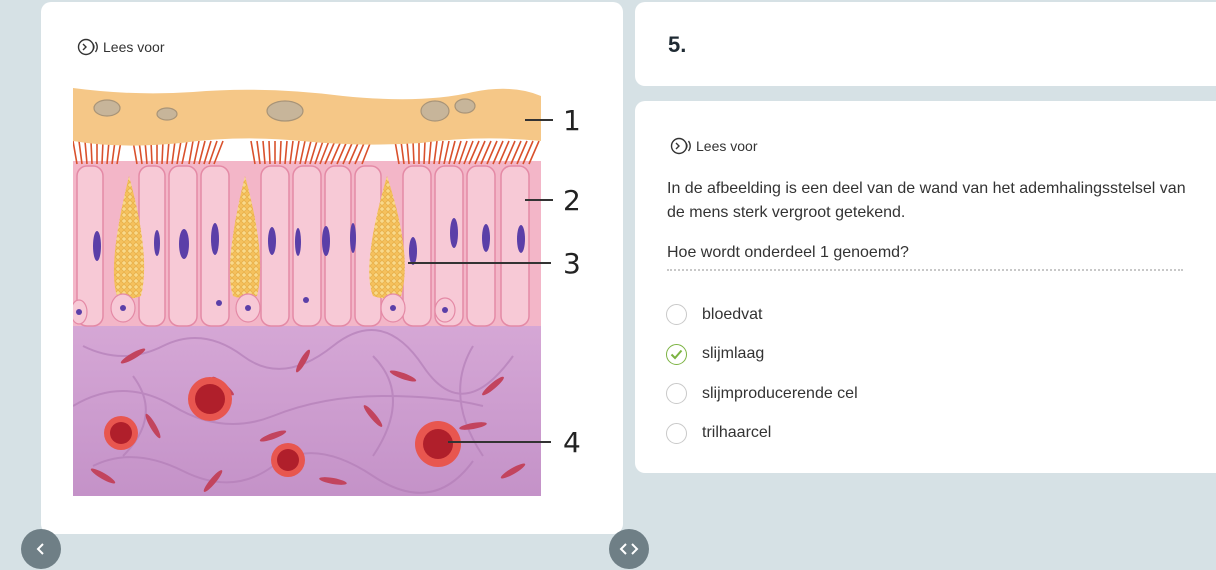 The width and height of the screenshot is (1216, 570). What do you see at coordinates (572, 120) in the screenshot?
I see `illustration-label-1: 1` at bounding box center [572, 120].